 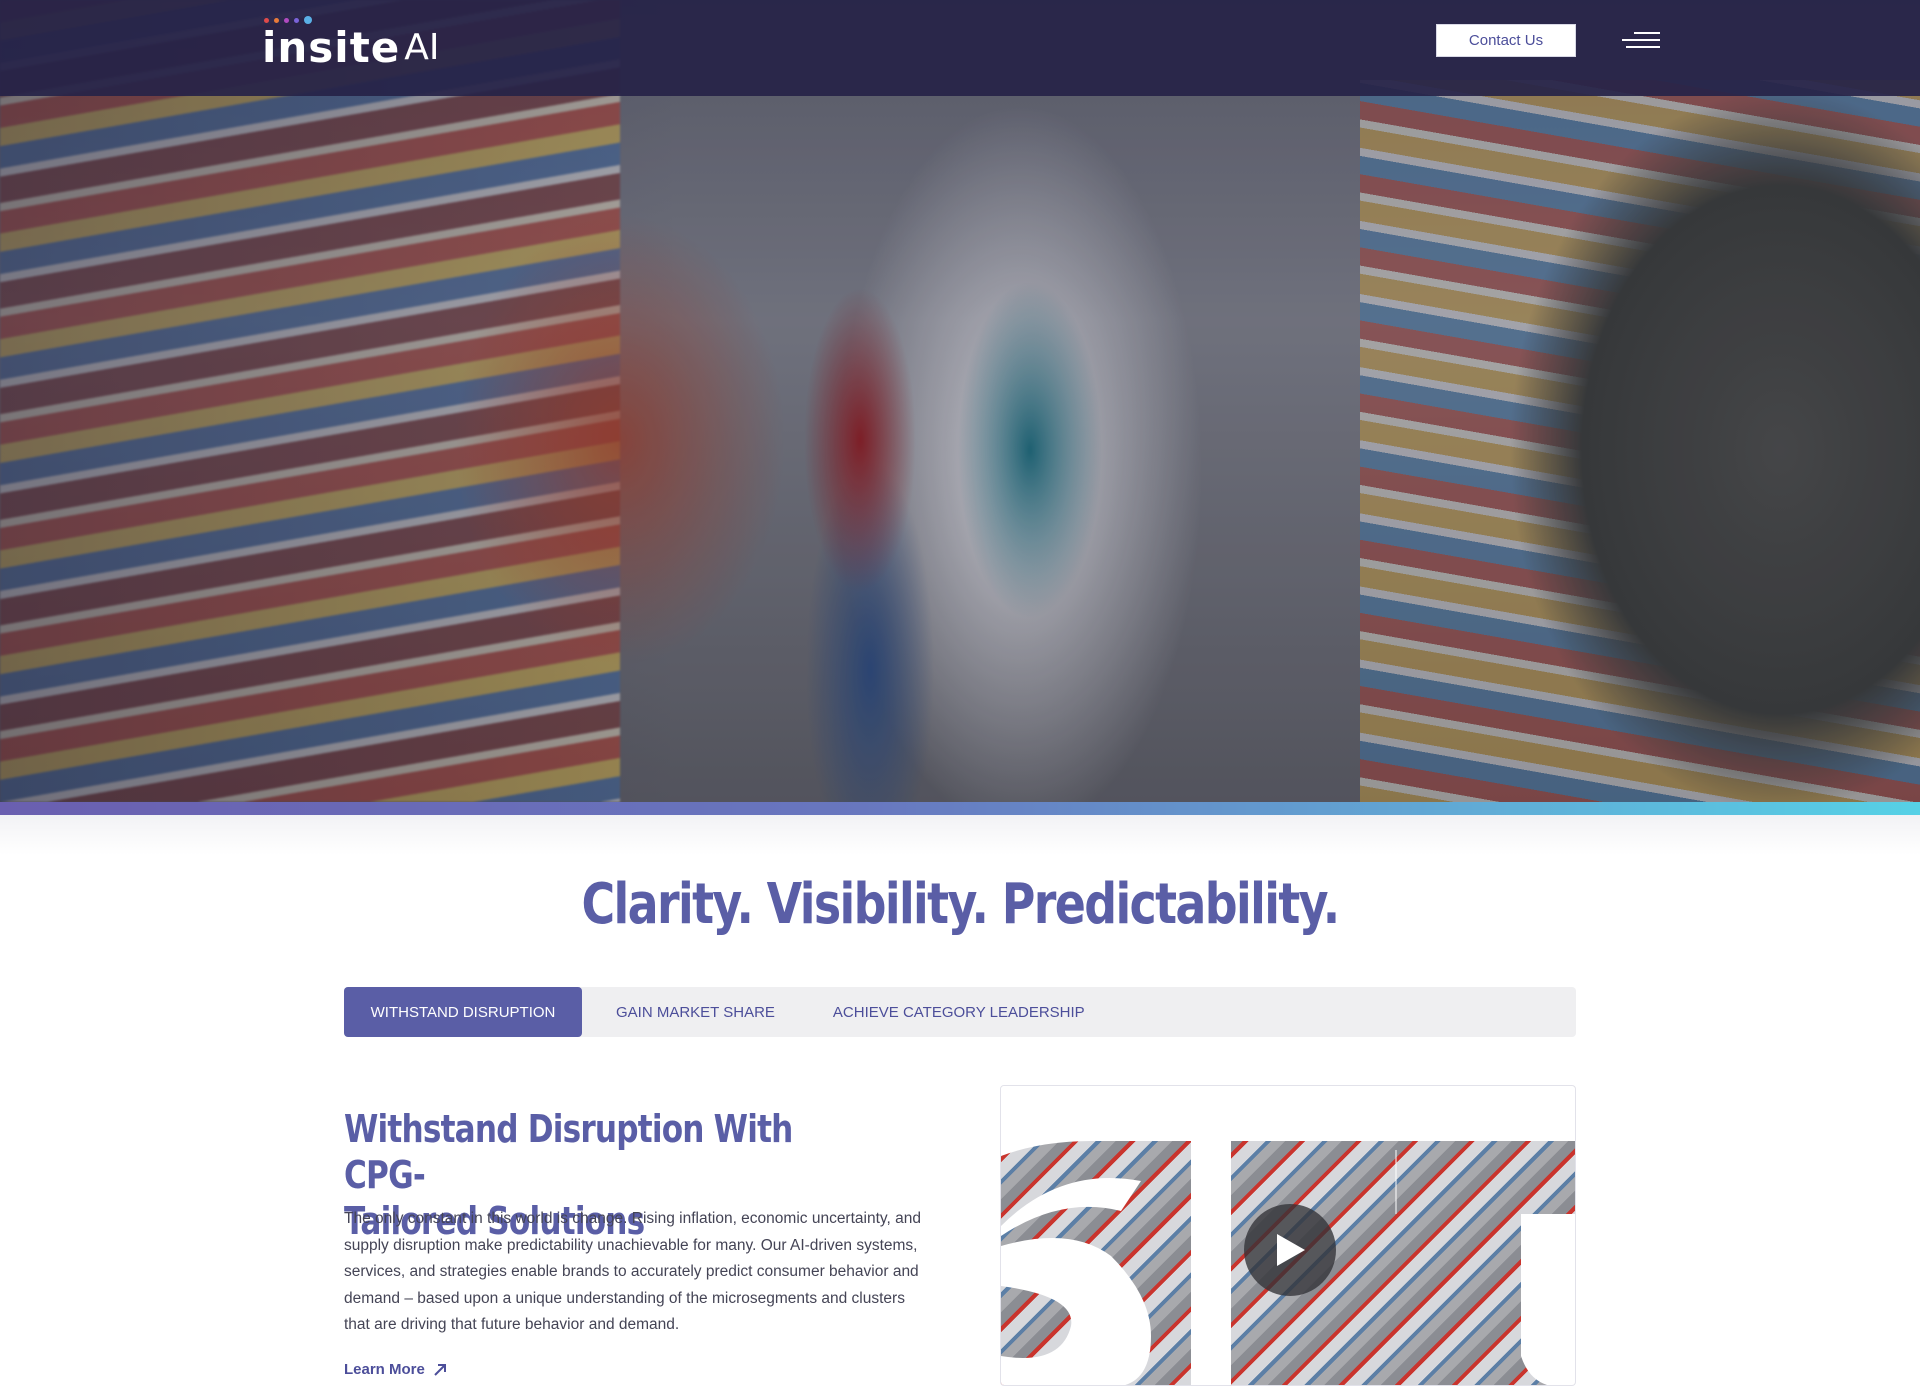 What do you see at coordinates (288, 20) in the screenshot?
I see `logo-dots` at bounding box center [288, 20].